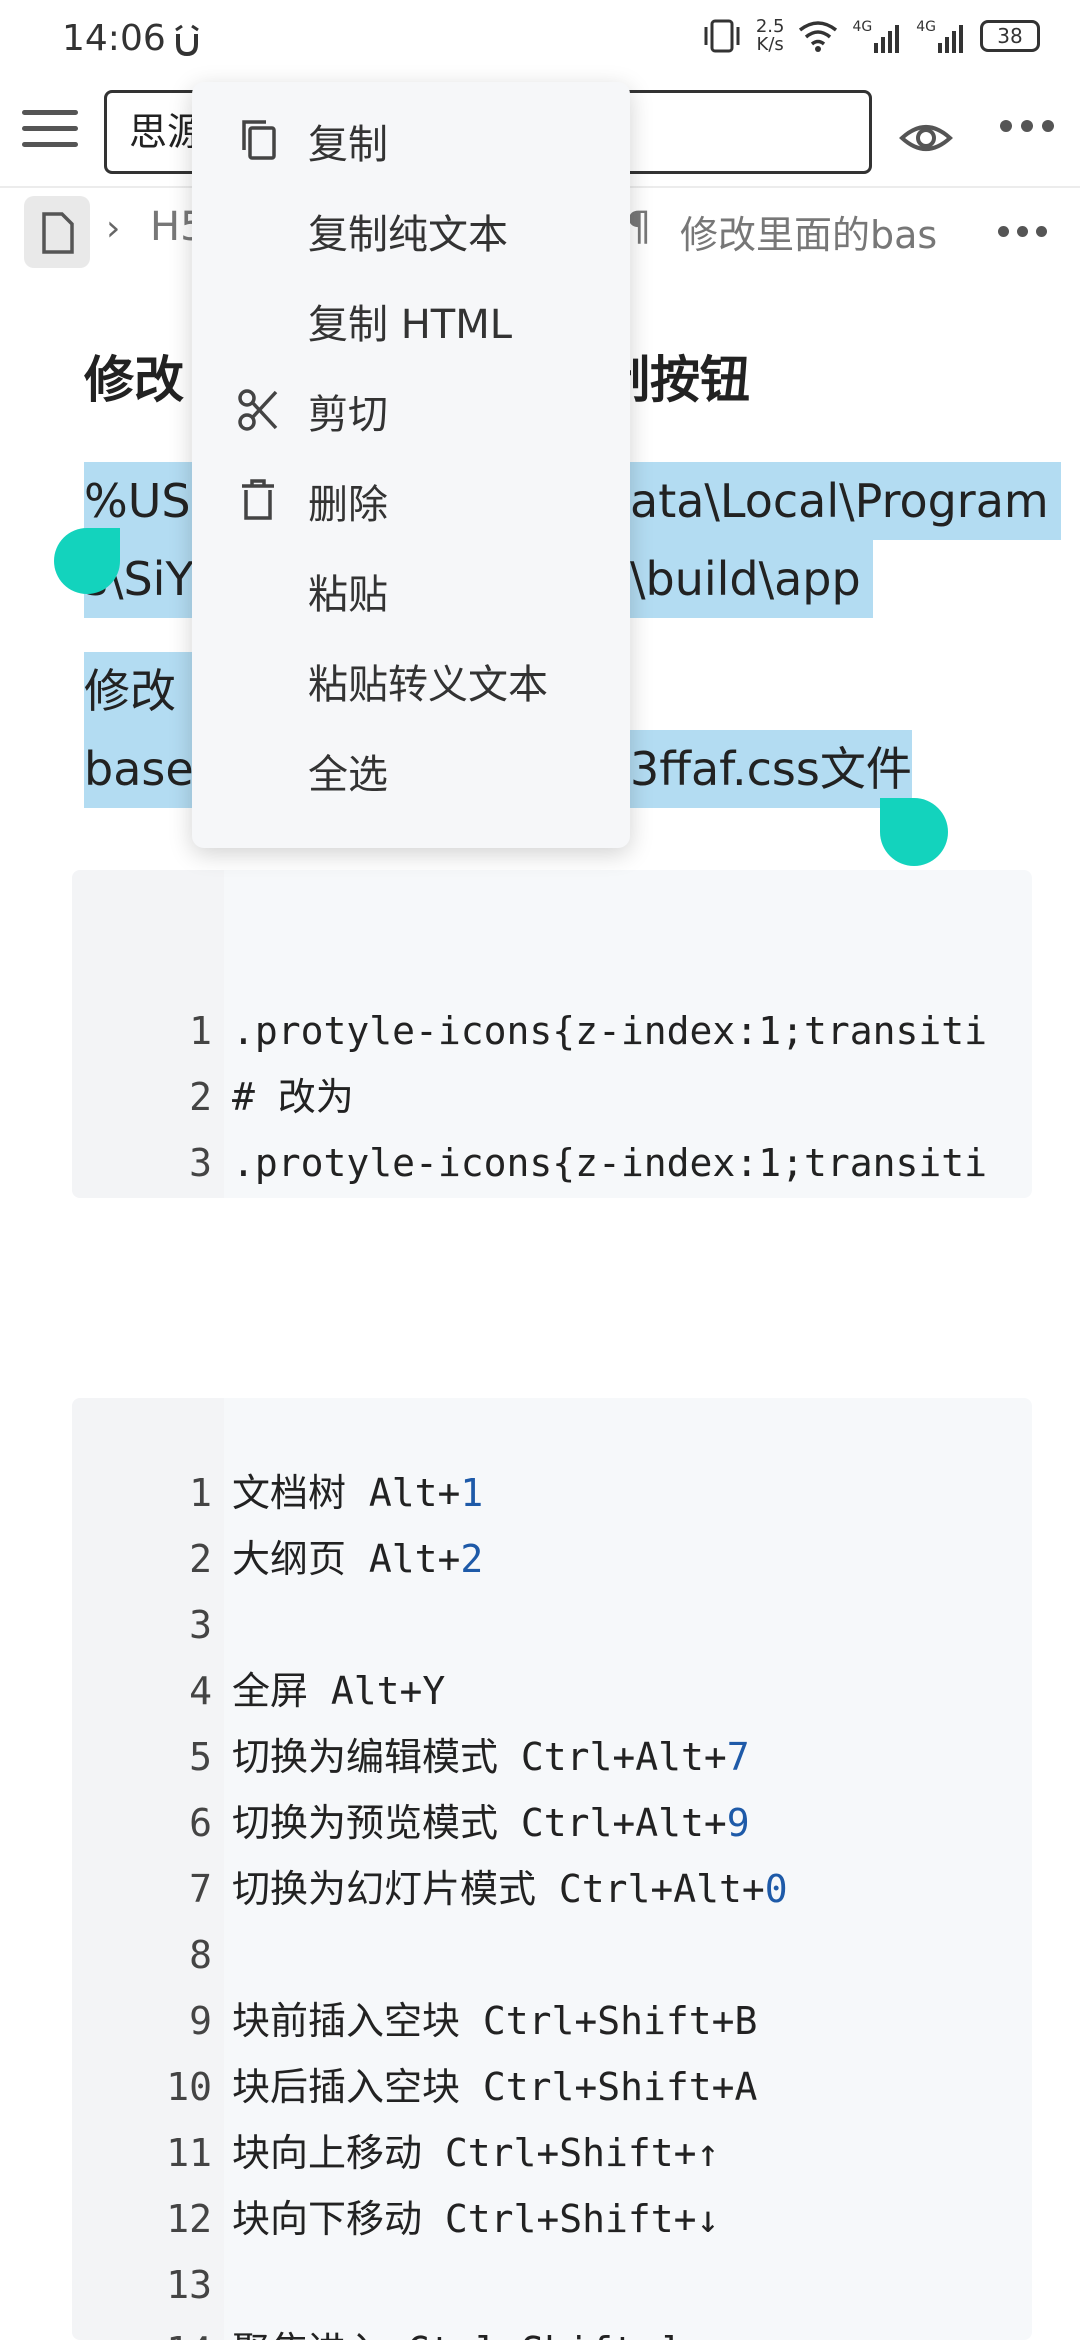  What do you see at coordinates (776, 1889) in the screenshot?
I see `code-number: 0` at bounding box center [776, 1889].